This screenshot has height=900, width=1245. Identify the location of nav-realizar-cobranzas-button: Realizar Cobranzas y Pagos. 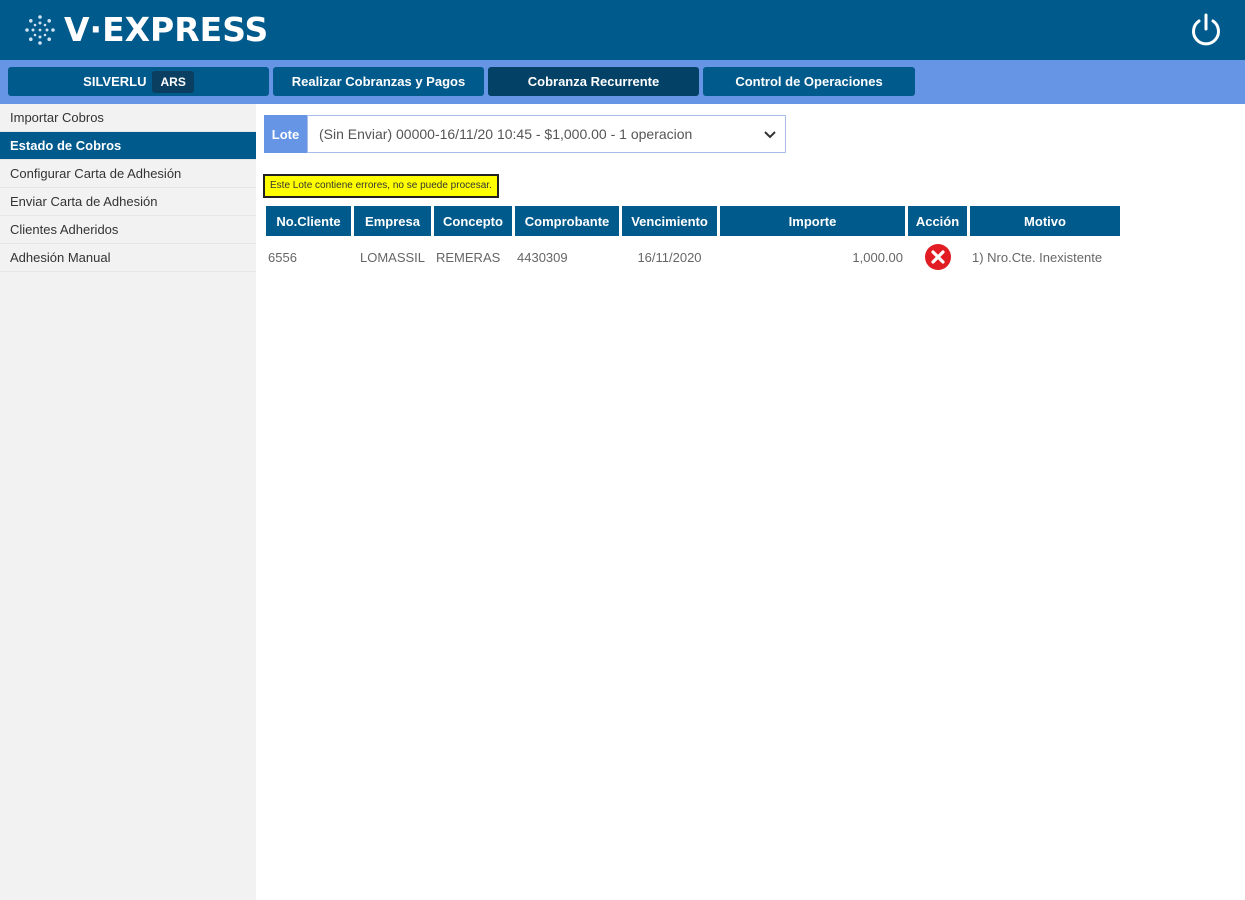
(378, 81).